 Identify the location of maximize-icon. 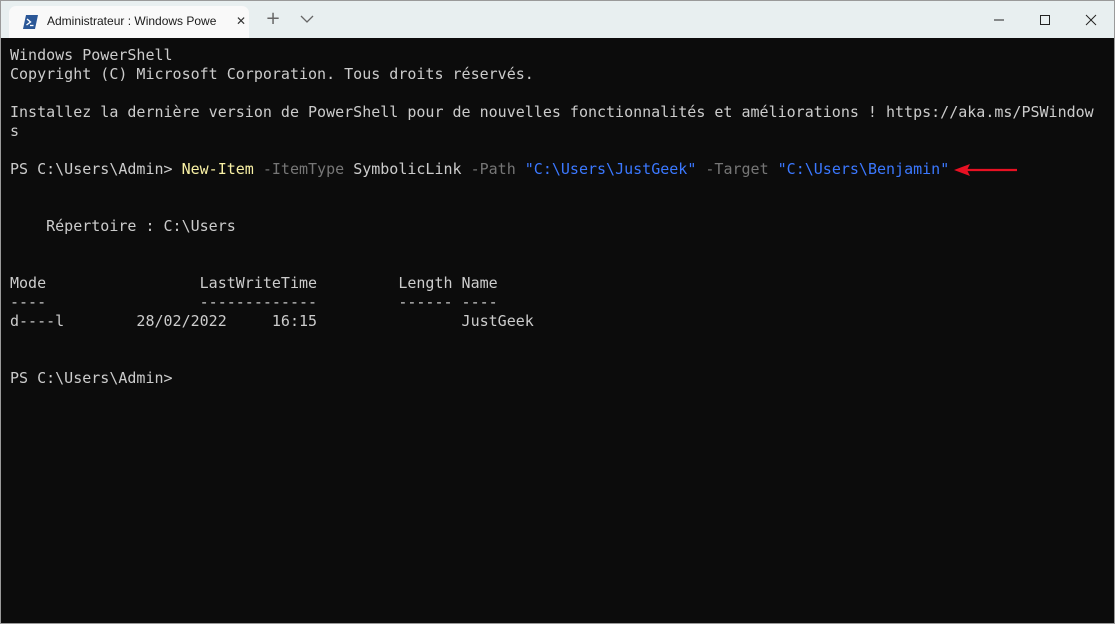
(1045, 20).